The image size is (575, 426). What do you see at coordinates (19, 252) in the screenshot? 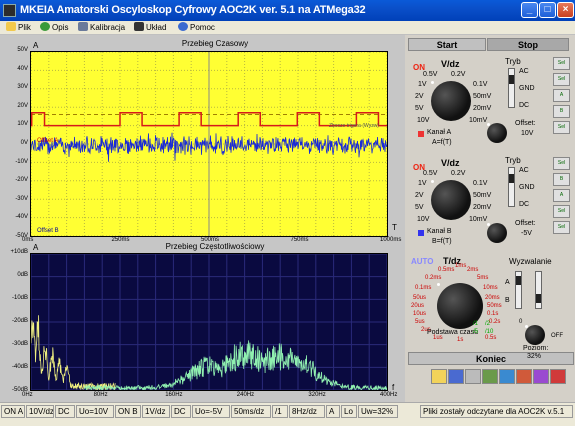
I see `y-tick-label: +10dB` at bounding box center [19, 252].